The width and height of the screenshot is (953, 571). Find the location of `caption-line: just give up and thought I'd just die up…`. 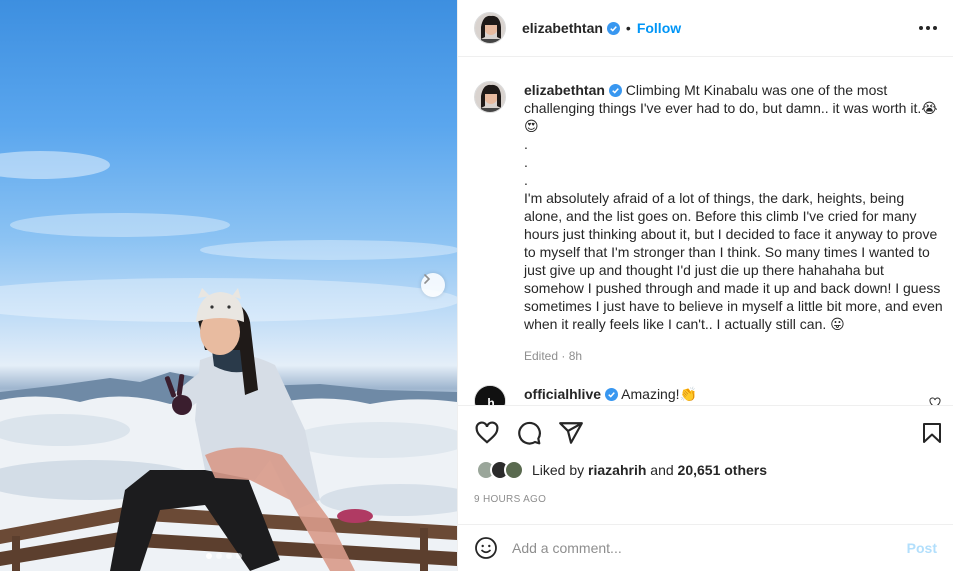

caption-line: just give up and thought I'd just die up… is located at coordinates (704, 270).